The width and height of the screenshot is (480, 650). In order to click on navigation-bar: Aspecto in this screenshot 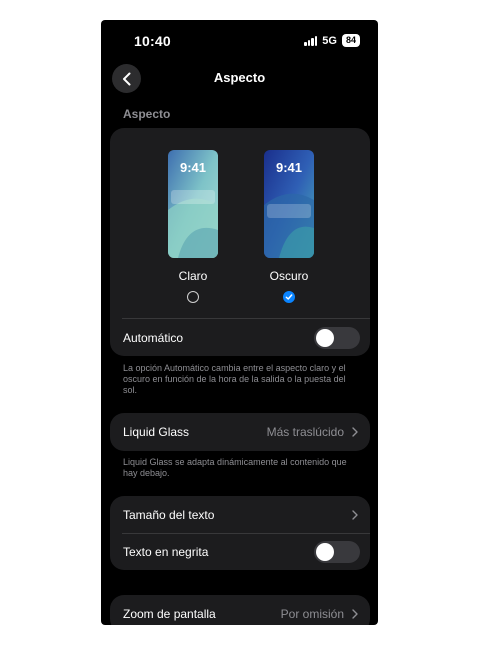, I will do `click(239, 81)`.